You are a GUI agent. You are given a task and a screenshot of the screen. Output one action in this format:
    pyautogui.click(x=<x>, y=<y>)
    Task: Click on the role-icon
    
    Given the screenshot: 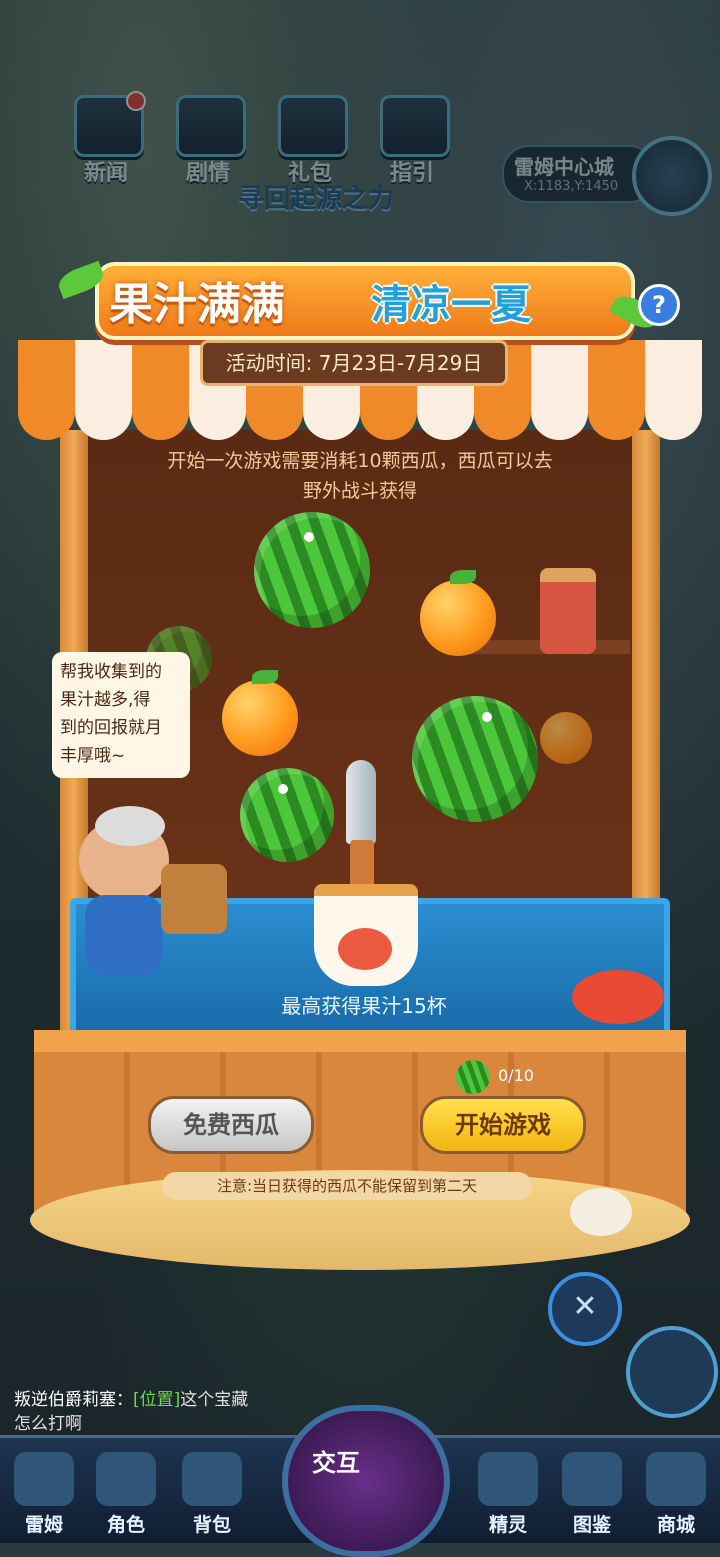 What is the action you would take?
    pyautogui.click(x=126, y=1479)
    